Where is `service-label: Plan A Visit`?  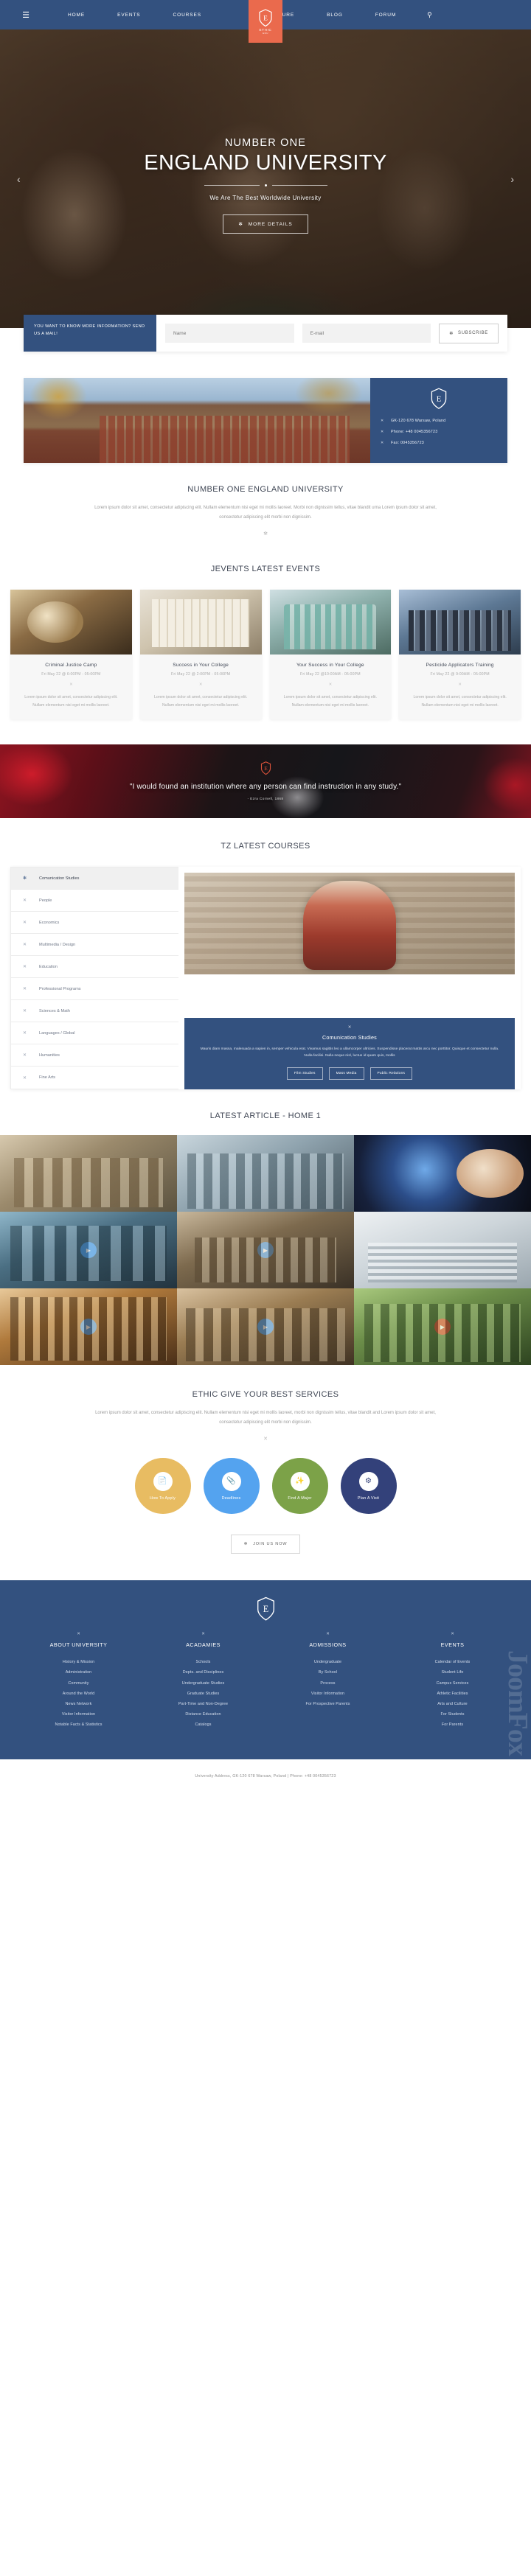 service-label: Plan A Visit is located at coordinates (368, 1498).